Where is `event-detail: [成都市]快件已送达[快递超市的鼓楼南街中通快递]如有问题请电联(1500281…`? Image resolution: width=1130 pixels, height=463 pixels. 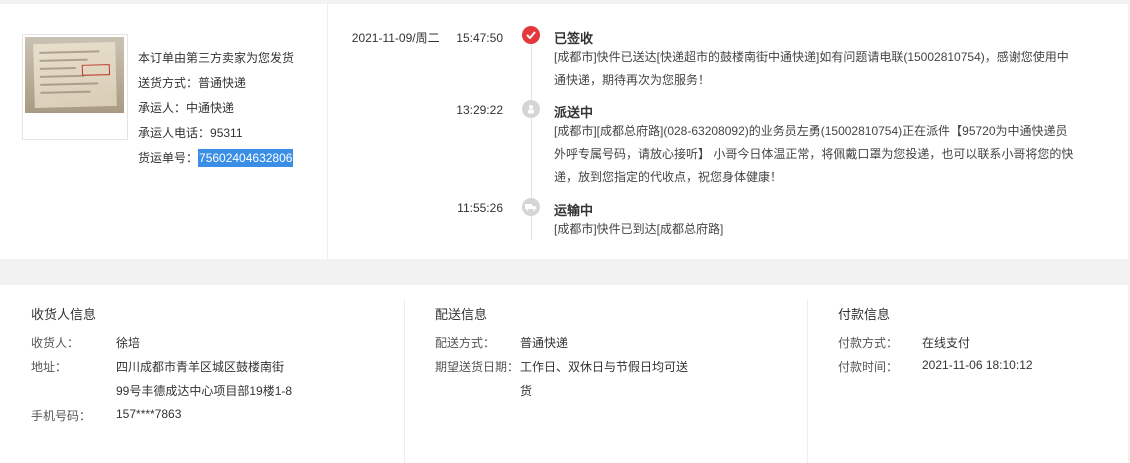 event-detail: [成都市]快件已送达[快递超市的鼓楼南街中通快递]如有问题请电联(1500281… is located at coordinates (811, 68).